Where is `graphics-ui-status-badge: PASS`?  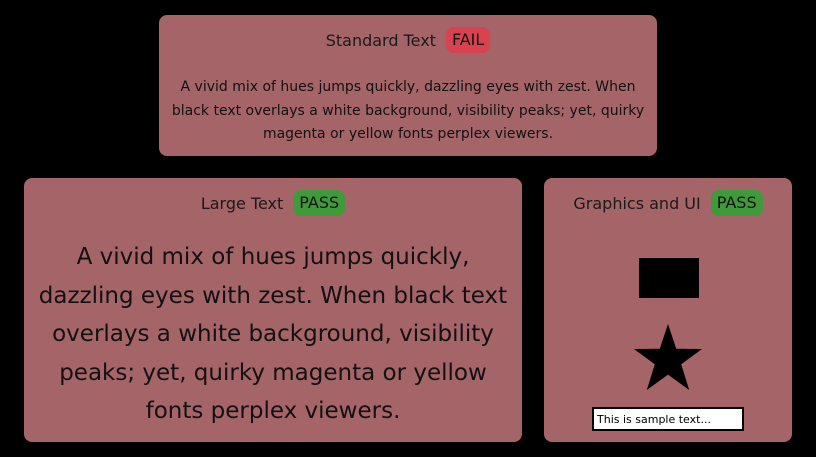 graphics-ui-status-badge: PASS is located at coordinates (736, 203).